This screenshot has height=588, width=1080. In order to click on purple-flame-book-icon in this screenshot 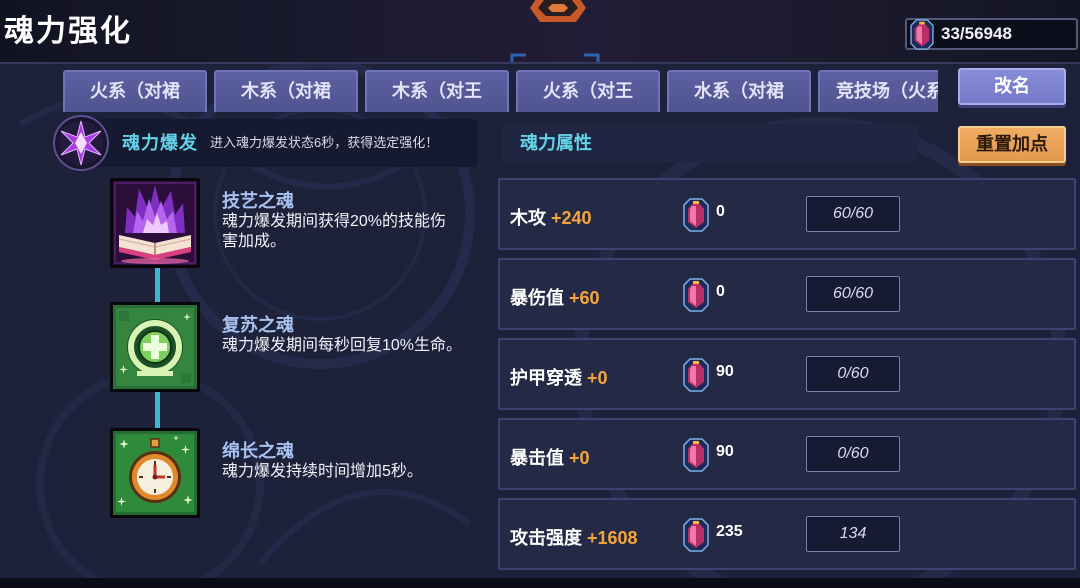, I will do `click(155, 223)`.